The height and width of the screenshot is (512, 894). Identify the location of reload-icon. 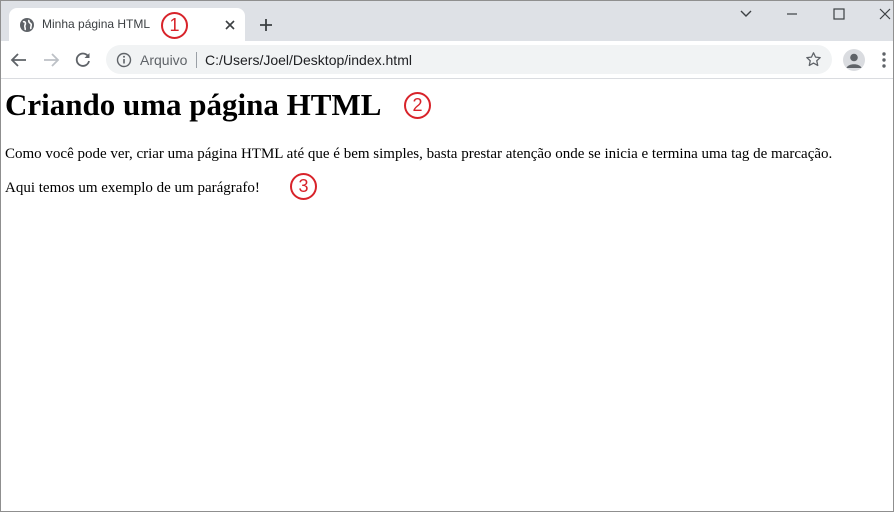
(83, 60).